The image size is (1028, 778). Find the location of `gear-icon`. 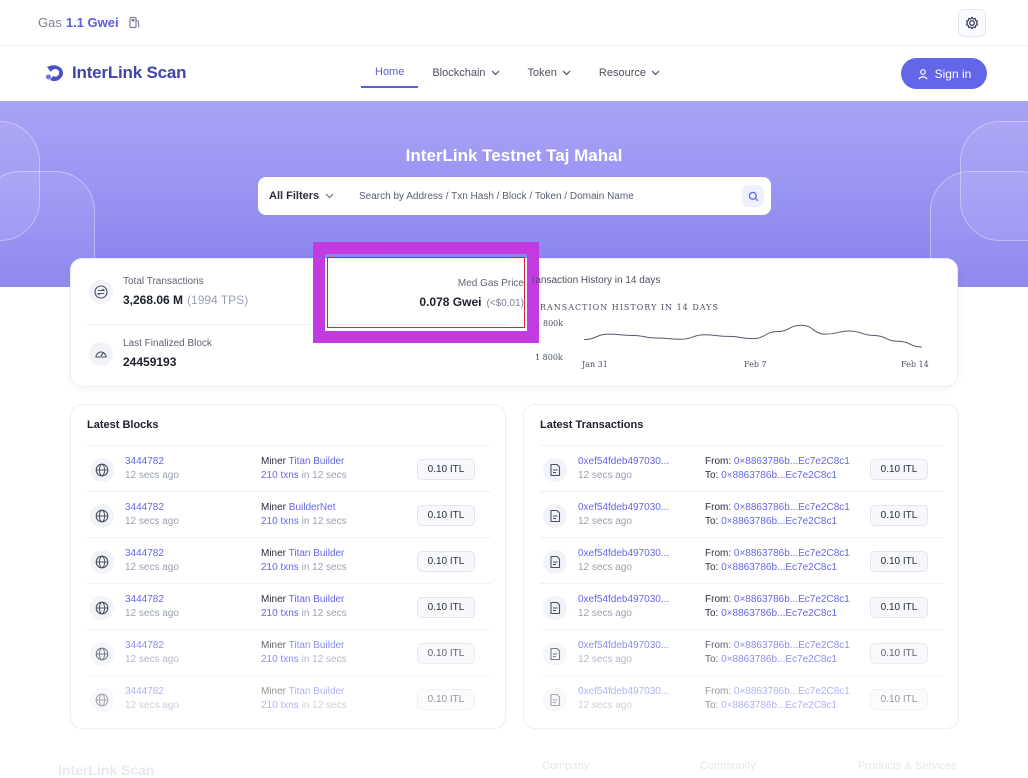

gear-icon is located at coordinates (972, 23).